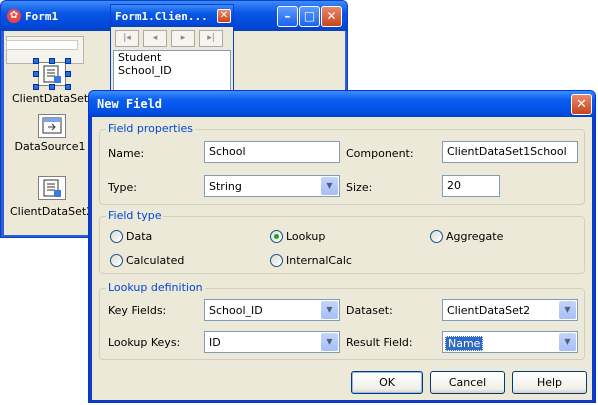 The width and height of the screenshot is (598, 405). Describe the element at coordinates (464, 343) in the screenshot. I see `result-field-value: Name` at that location.